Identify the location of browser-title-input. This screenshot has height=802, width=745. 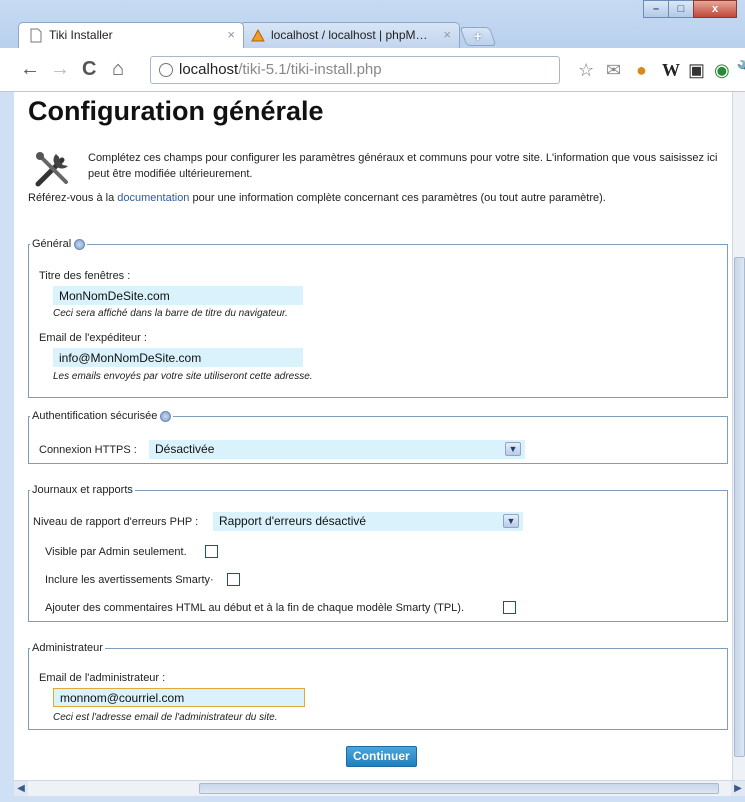
(178, 295).